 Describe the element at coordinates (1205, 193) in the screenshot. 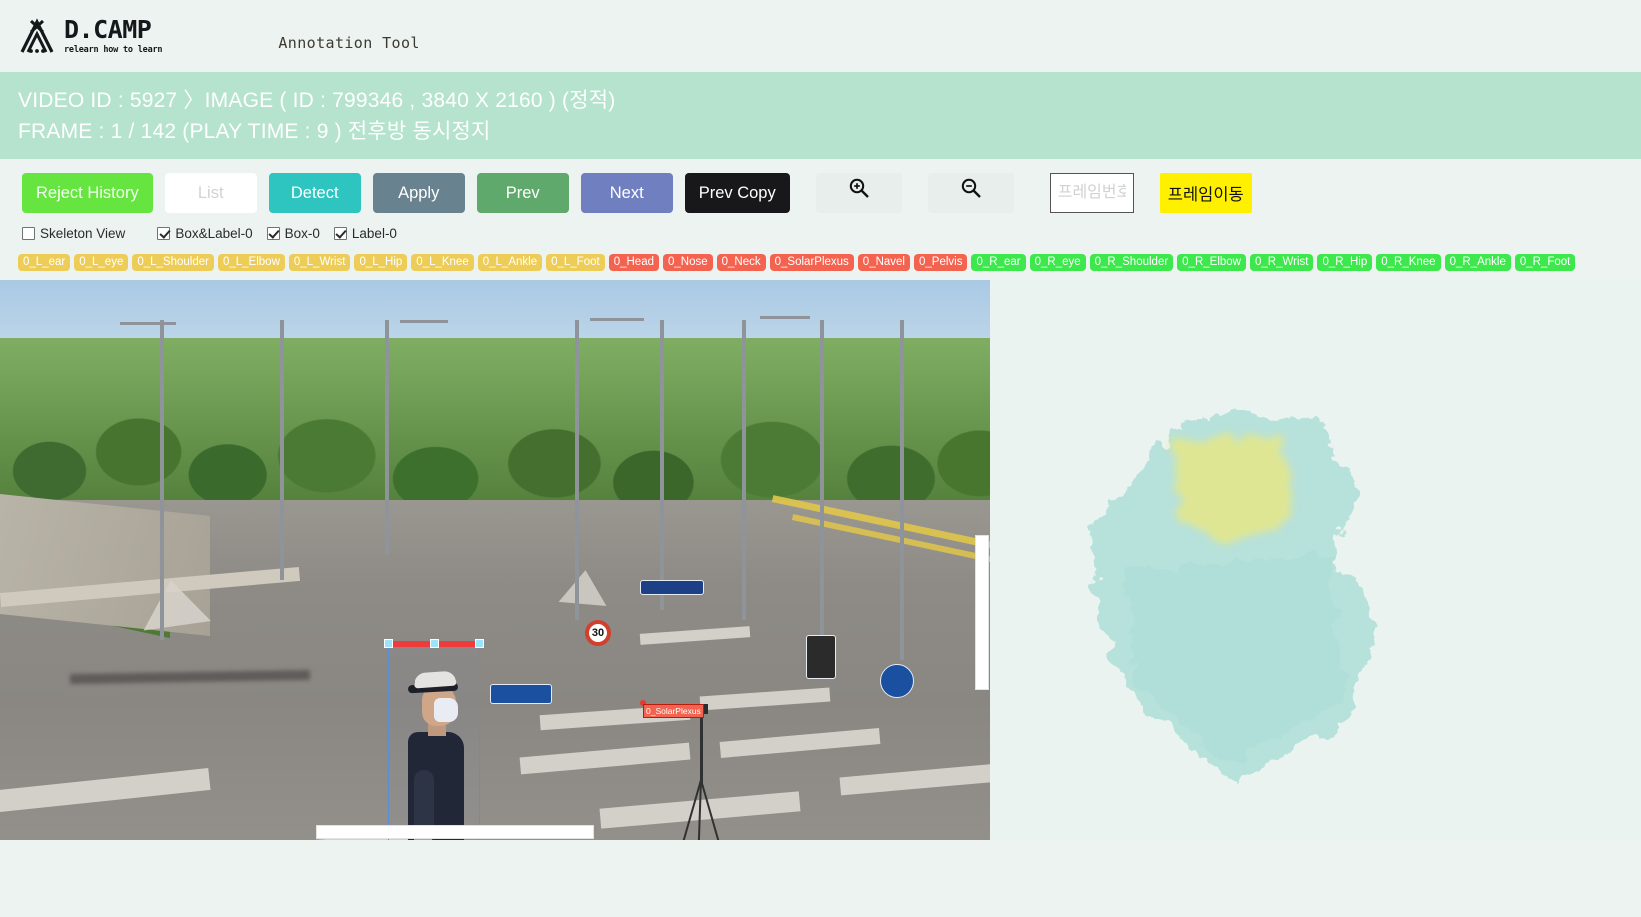

I see `frame-move-button: 프레임이동` at that location.